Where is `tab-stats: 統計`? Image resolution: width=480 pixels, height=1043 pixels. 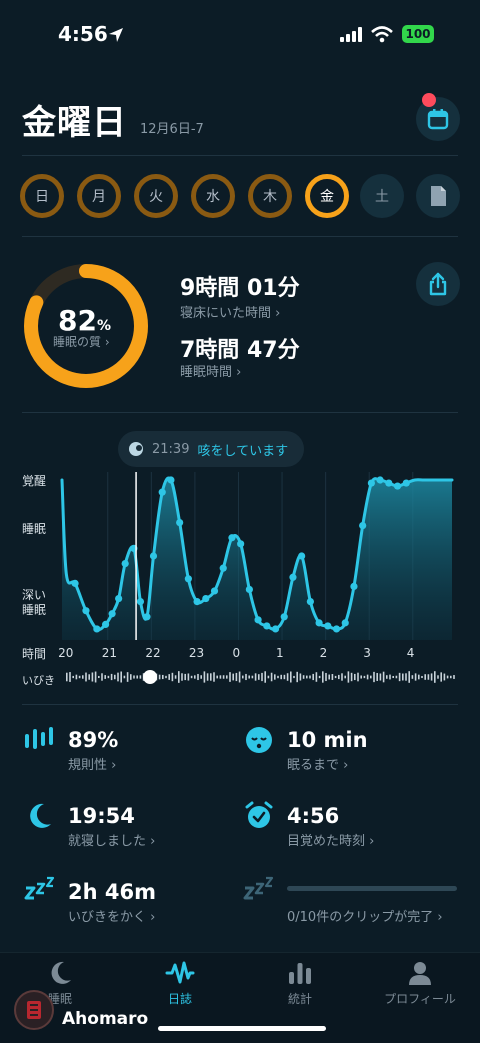
tab-stats: 統計 is located at coordinates (300, 982).